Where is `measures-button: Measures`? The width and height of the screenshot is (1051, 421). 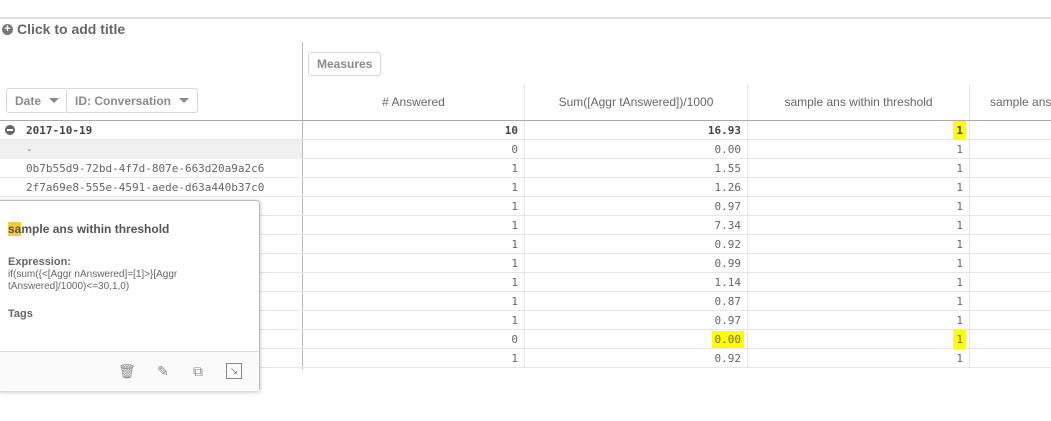 measures-button: Measures is located at coordinates (345, 64).